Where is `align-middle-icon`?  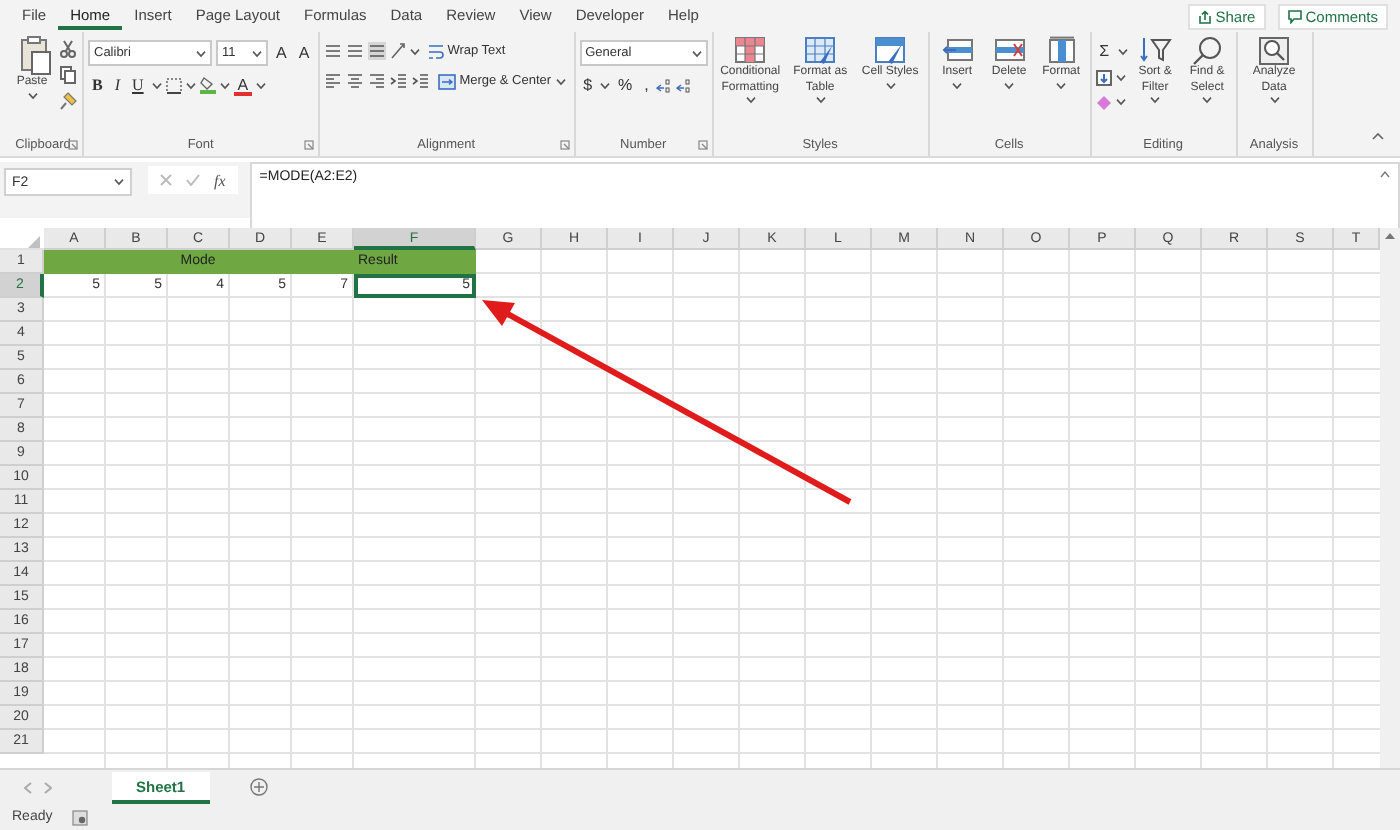
align-middle-icon is located at coordinates (354, 51).